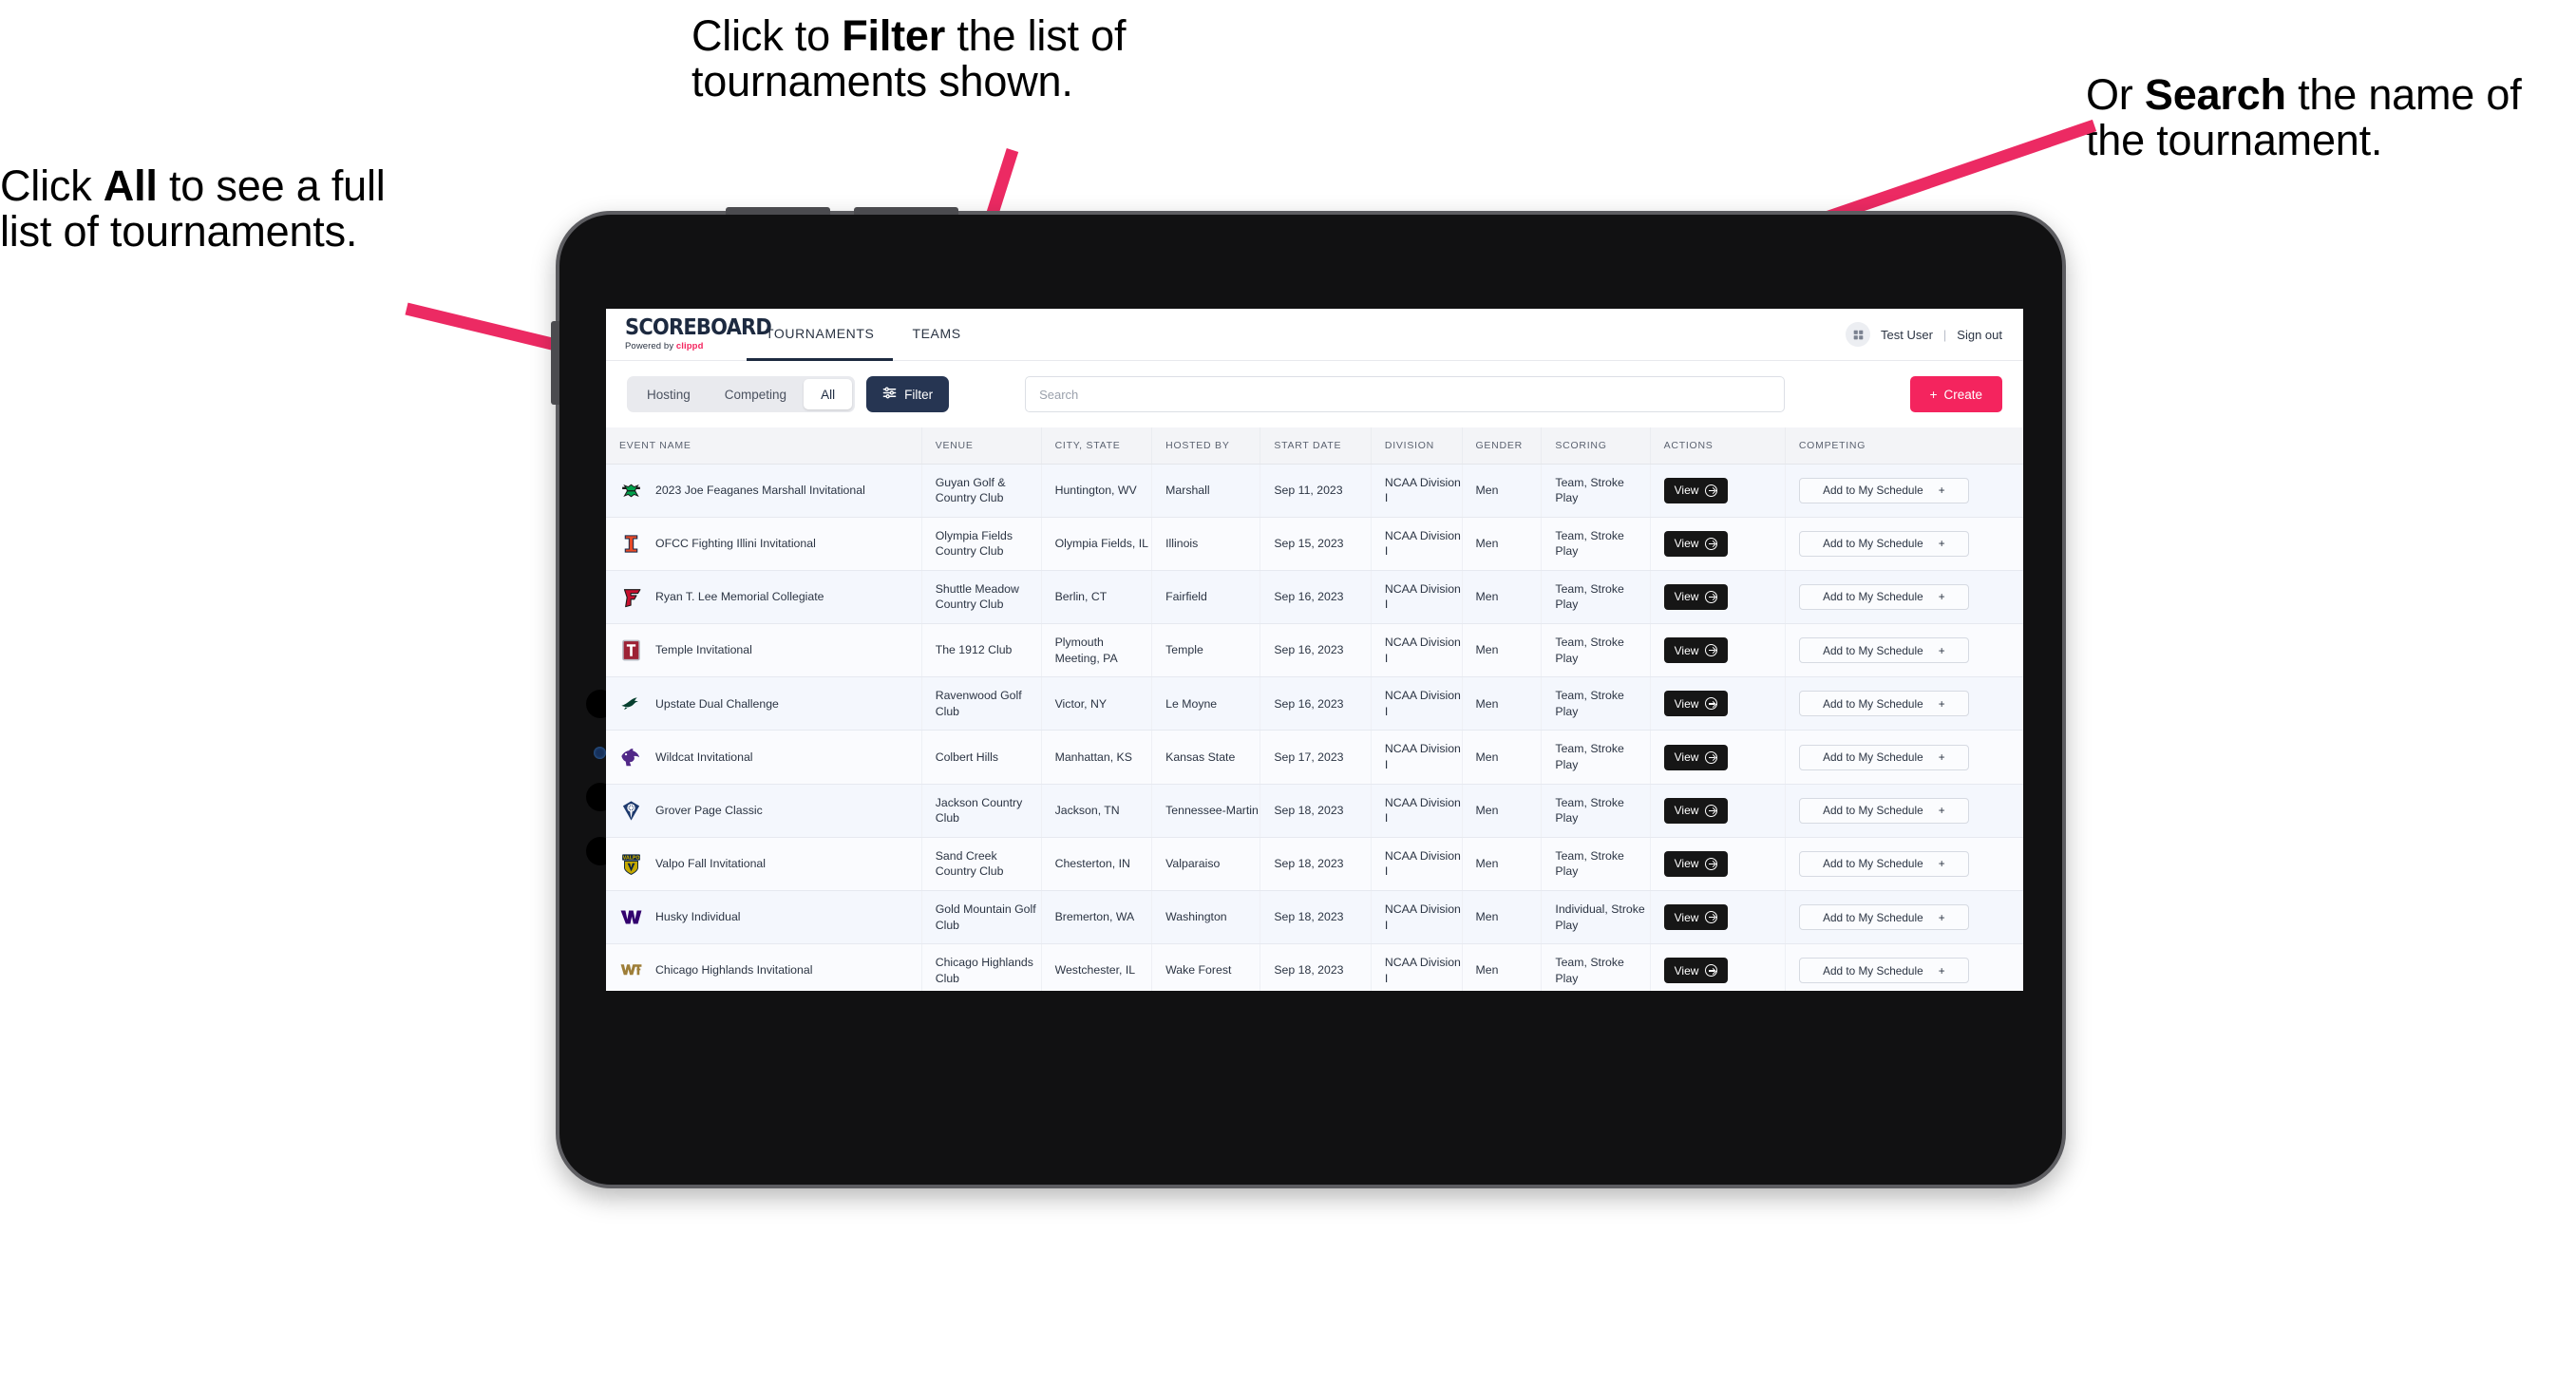  I want to click on segment-competing: Competing, so click(756, 394).